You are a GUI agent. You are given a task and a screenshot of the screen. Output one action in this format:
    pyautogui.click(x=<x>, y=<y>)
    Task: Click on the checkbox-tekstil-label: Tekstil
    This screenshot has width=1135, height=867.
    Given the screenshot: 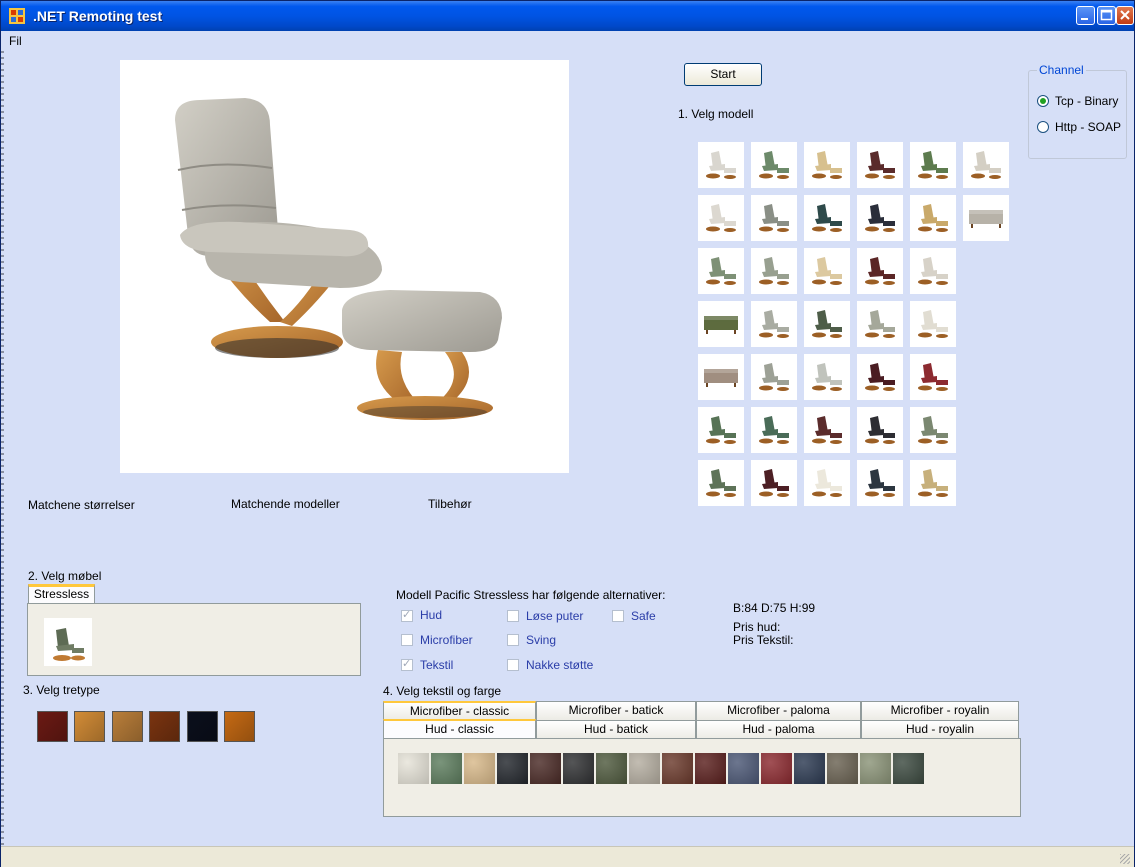 What is the action you would take?
    pyautogui.click(x=436, y=665)
    